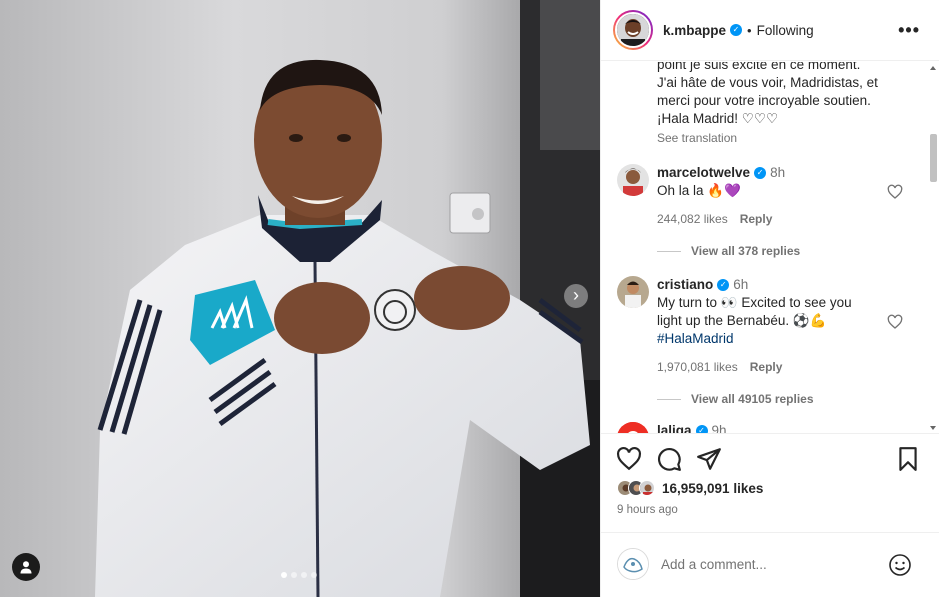 The image size is (939, 597). I want to click on likes-row: 16,959,091 likes, so click(690, 488).